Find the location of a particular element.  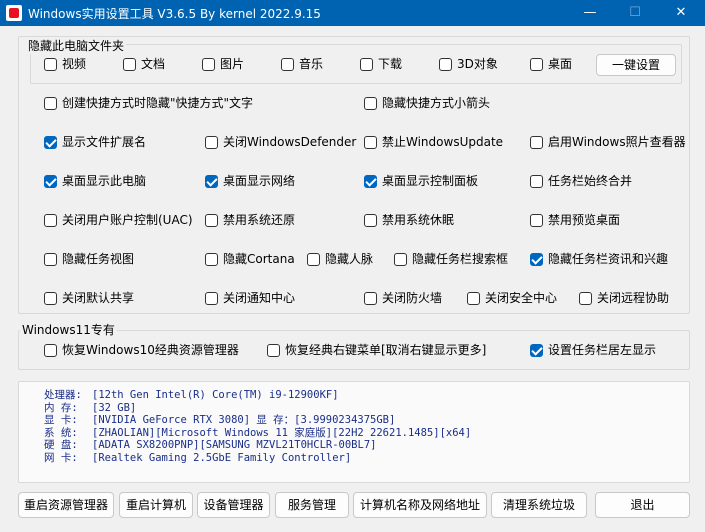

system-info-value: [32 GB] is located at coordinates (114, 407).